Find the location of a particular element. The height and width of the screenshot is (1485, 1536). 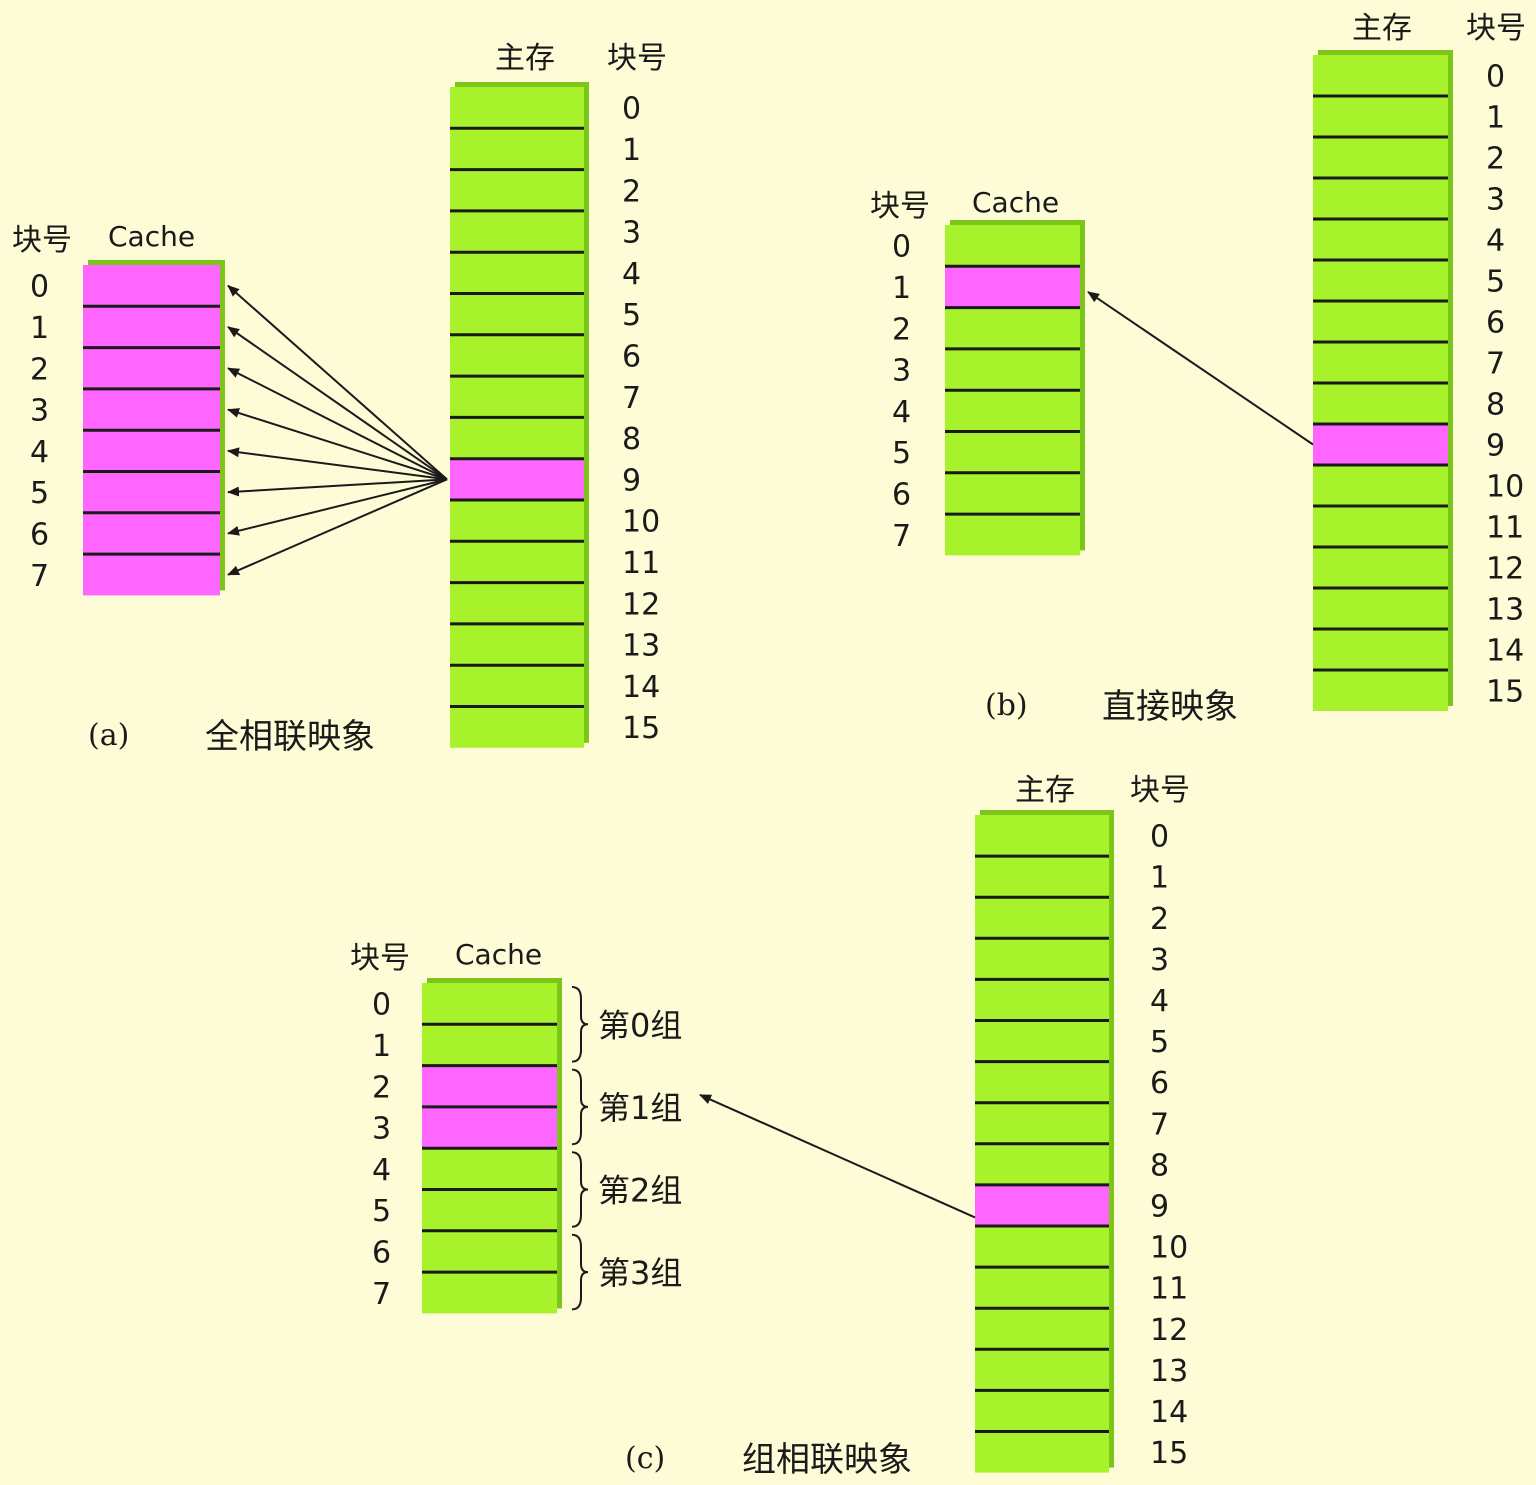

panel-c-memory-block-number-0: 0 is located at coordinates (1159, 837).